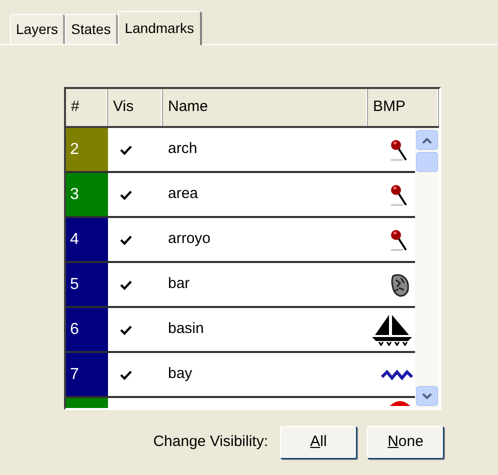  I want to click on column-header: #, so click(87, 107).